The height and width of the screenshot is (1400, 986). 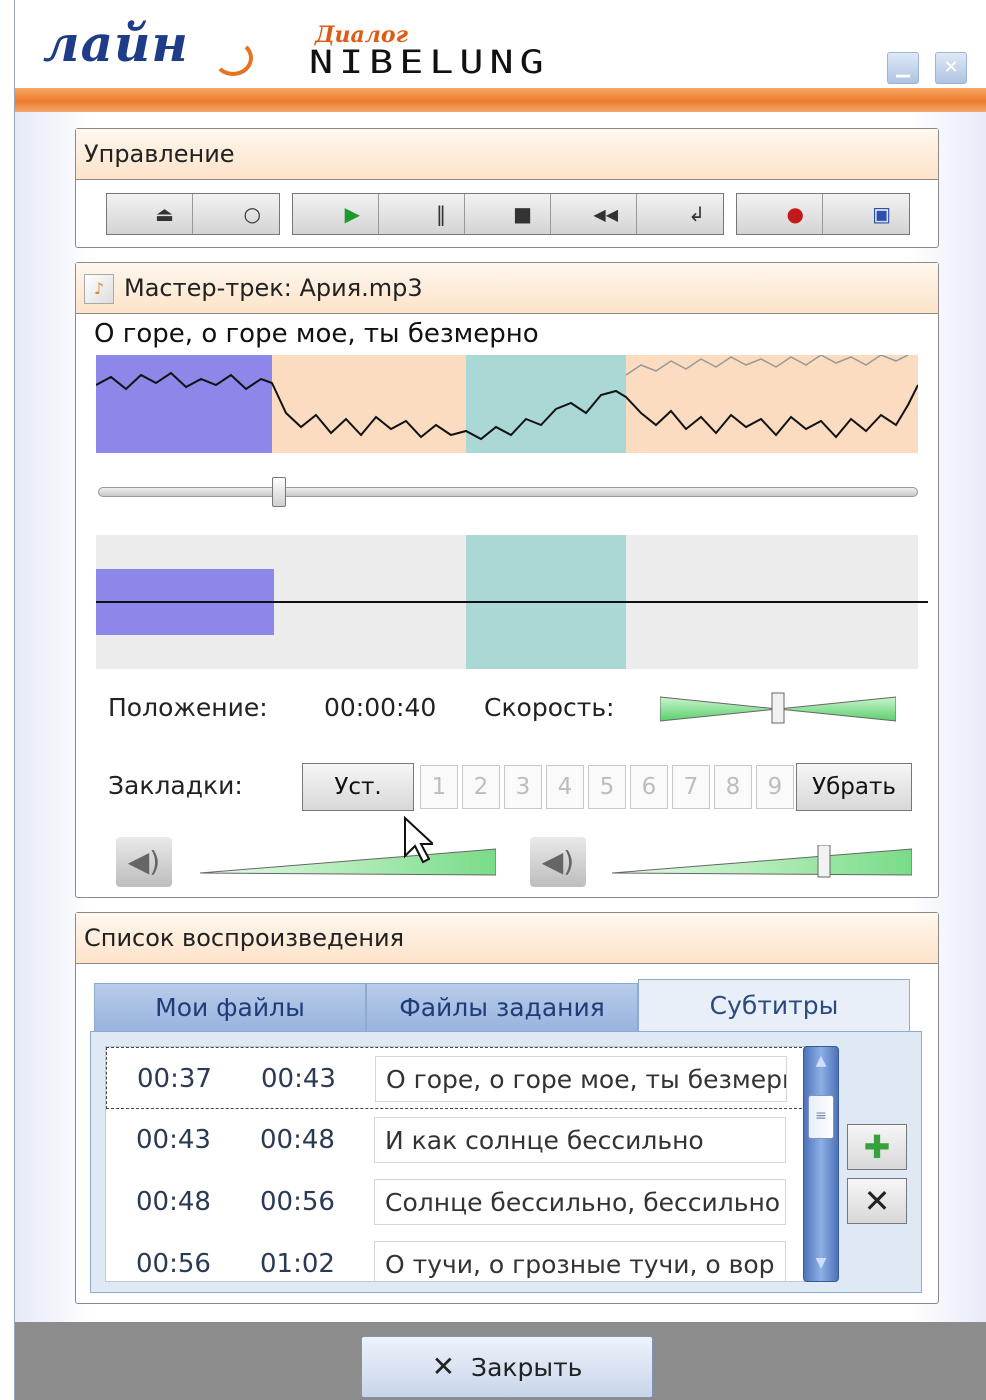 I want to click on subtitle-row: 00:43 00:48 И как солнце бессильно, so click(x=459, y=1140).